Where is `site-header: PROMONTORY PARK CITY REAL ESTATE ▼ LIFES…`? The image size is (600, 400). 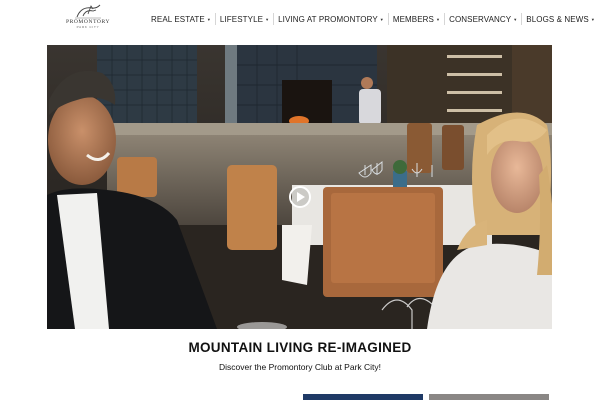
site-header: PROMONTORY PARK CITY REAL ESTATE ▼ LIFES… is located at coordinates (300, 20).